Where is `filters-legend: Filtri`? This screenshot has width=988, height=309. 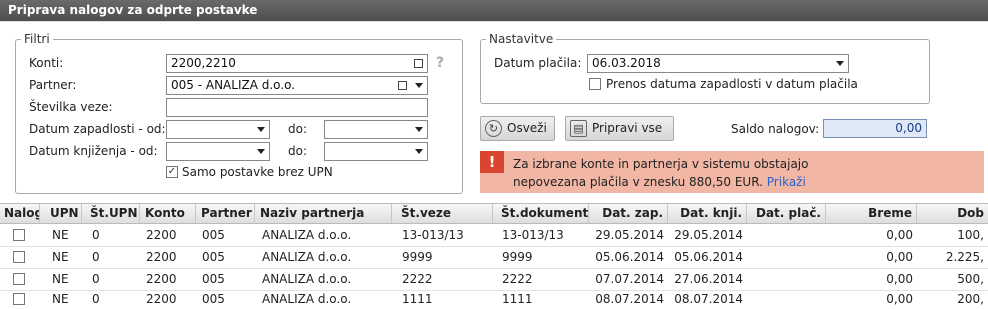 filters-legend: Filtri is located at coordinates (37, 39).